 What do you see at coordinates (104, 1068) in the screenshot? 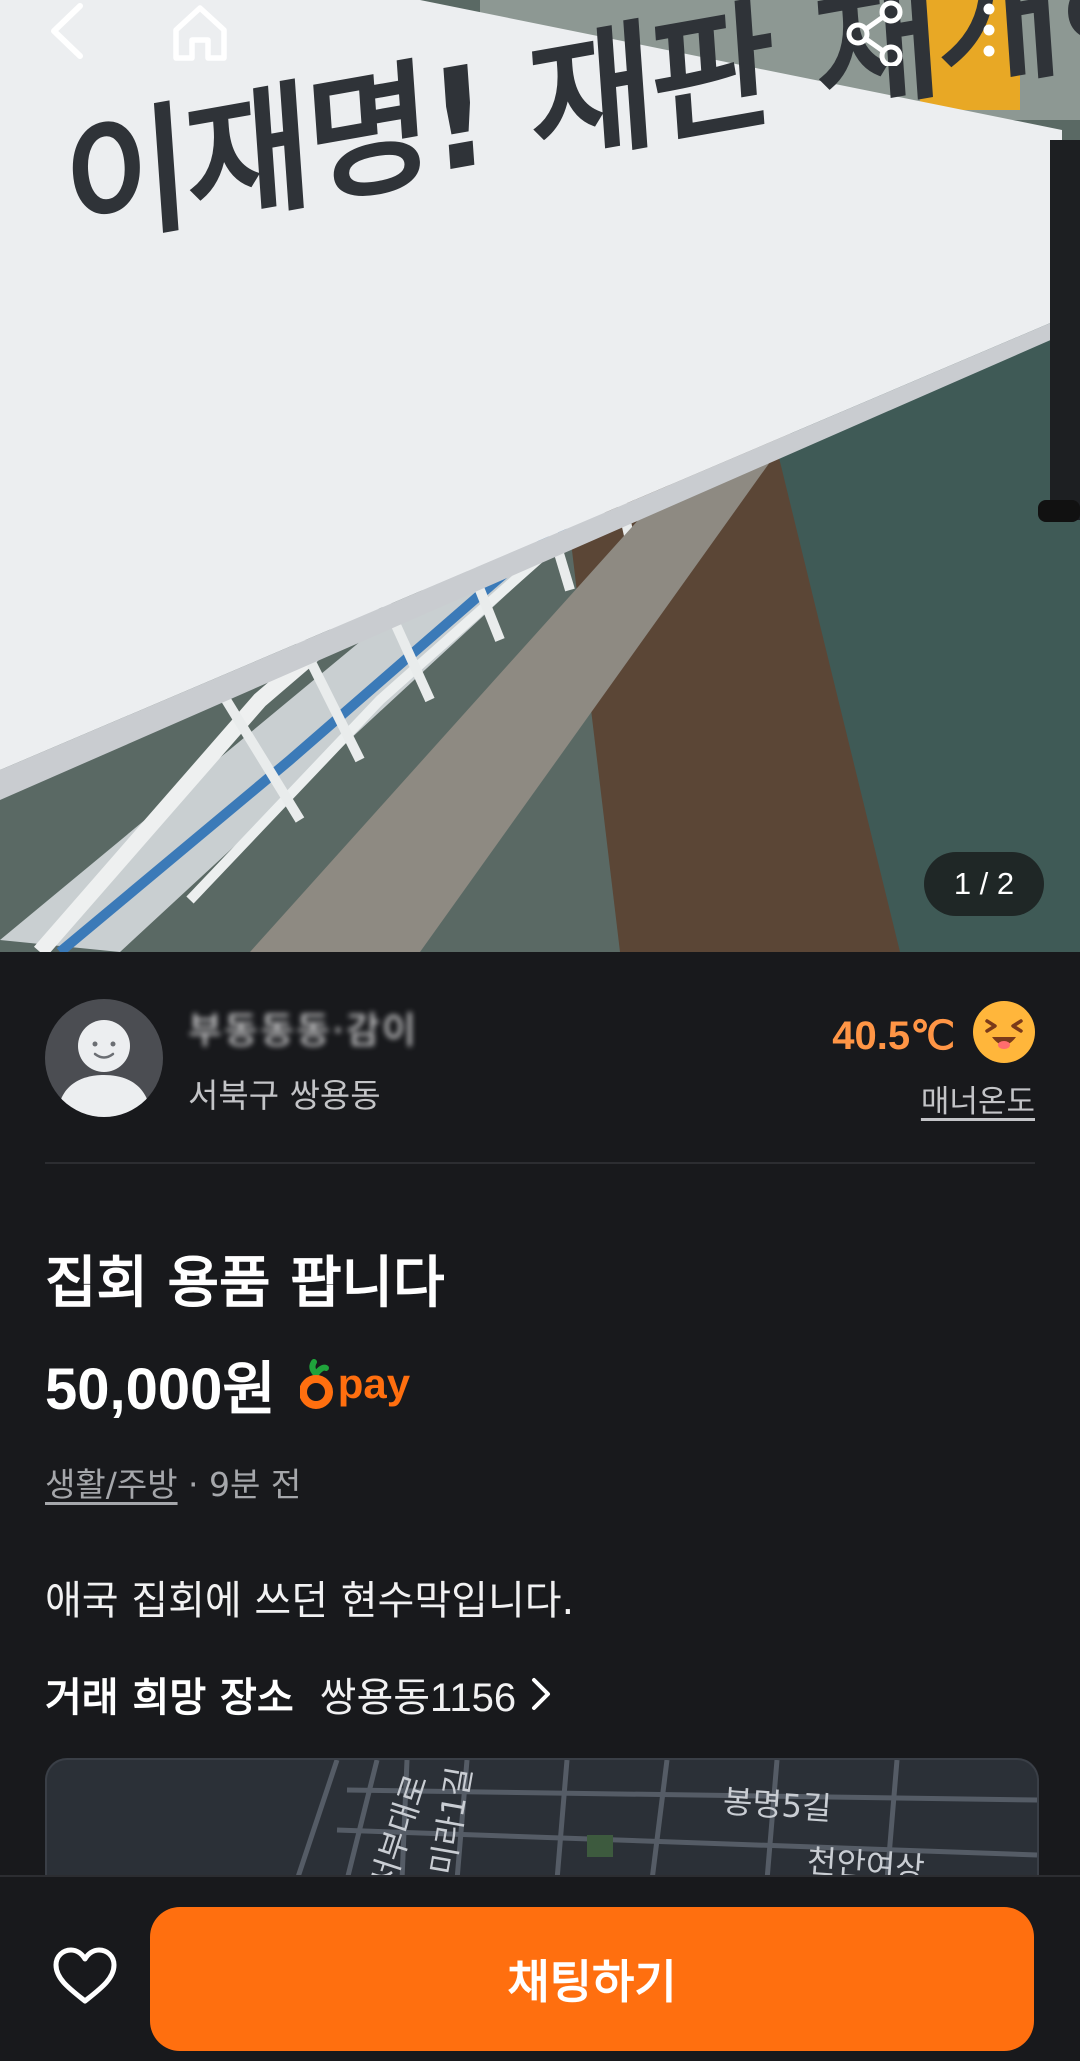
I see `avatar-placeholder-icon` at bounding box center [104, 1068].